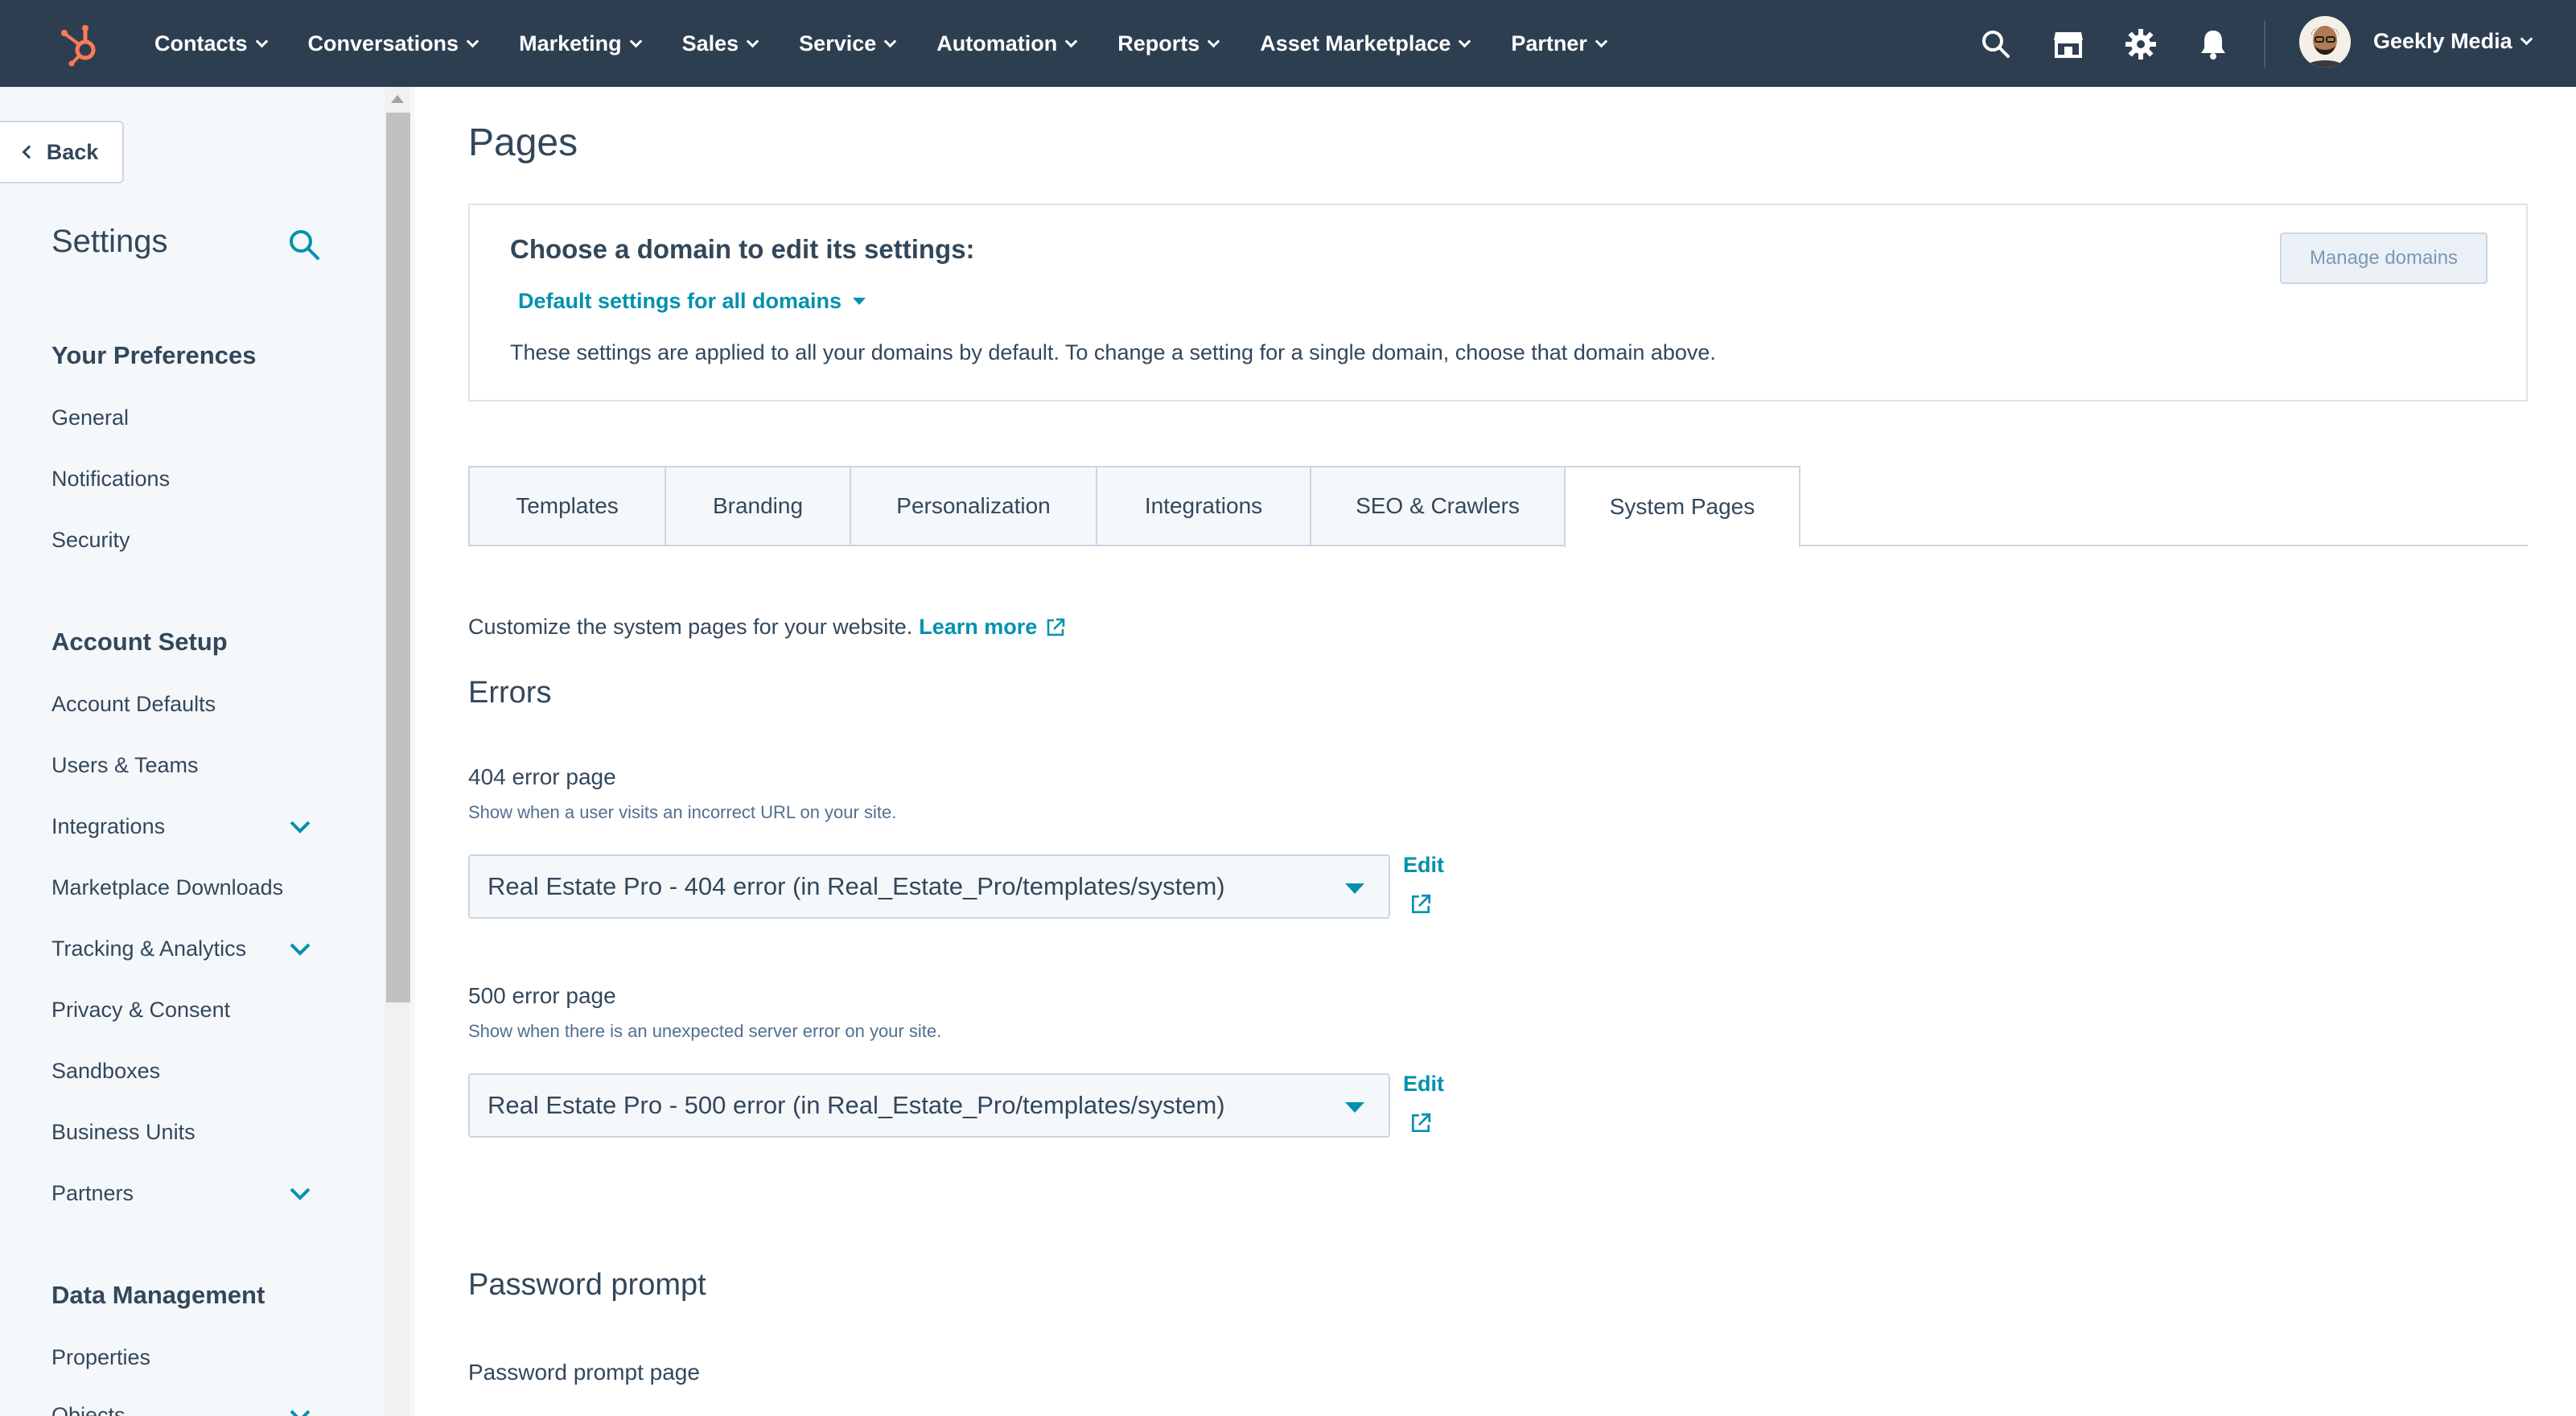 The width and height of the screenshot is (2576, 1416). I want to click on user-avatar-icon, so click(2325, 42).